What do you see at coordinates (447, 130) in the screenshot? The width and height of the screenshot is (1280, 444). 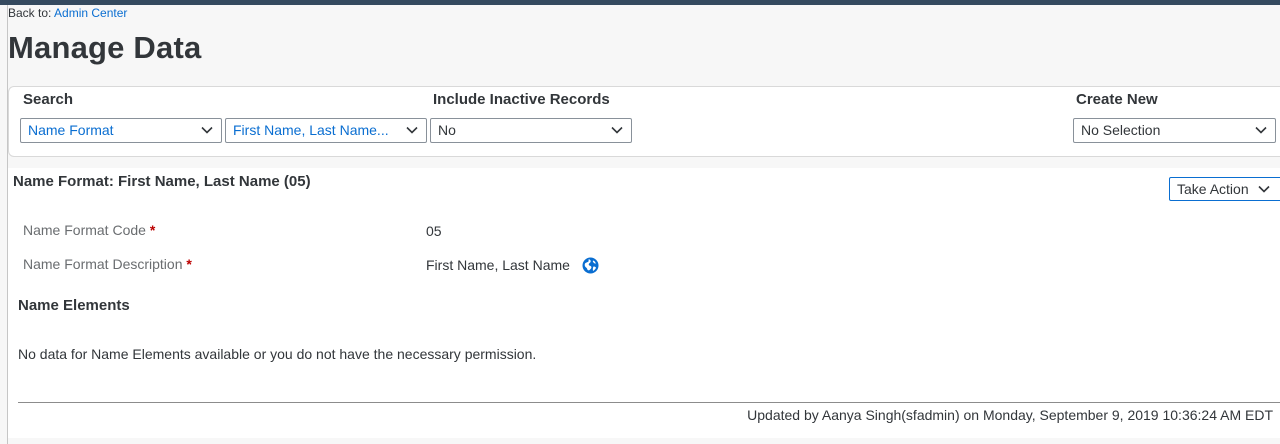 I see `include-inactive-value: No` at bounding box center [447, 130].